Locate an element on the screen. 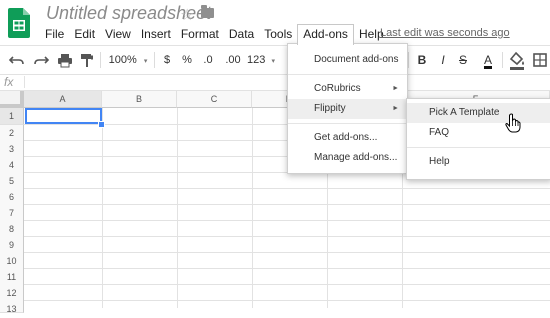  row-header: 4 is located at coordinates (12, 165).